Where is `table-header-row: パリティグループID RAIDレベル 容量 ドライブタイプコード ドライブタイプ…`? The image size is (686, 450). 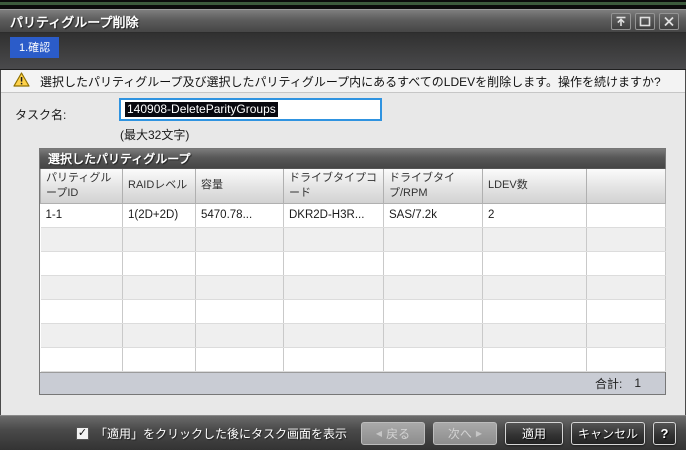 table-header-row: パリティグループID RAIDレベル 容量 ドライブタイプコード ドライブタイプ… is located at coordinates (353, 186).